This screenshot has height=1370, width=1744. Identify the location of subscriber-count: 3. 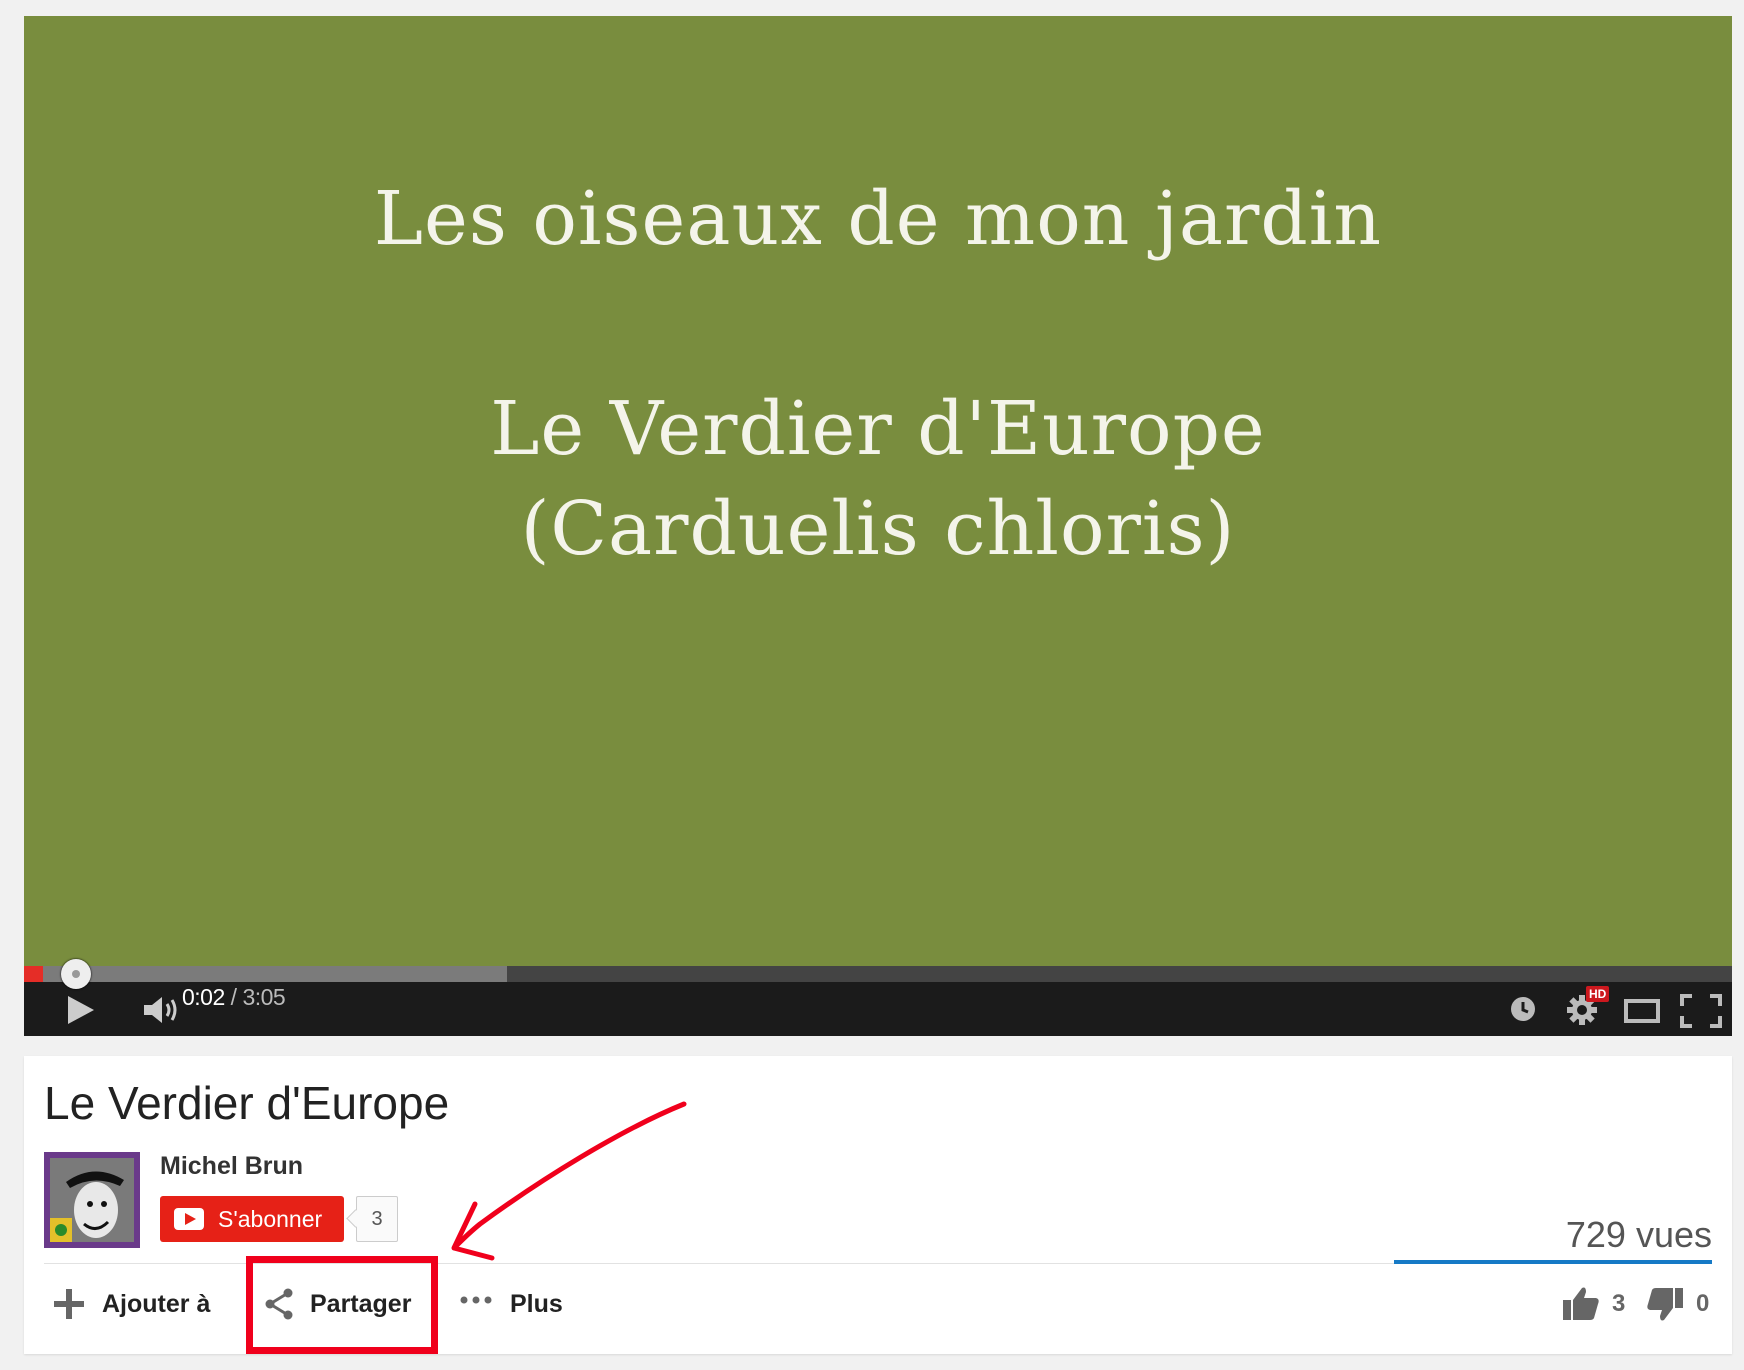
(377, 1219).